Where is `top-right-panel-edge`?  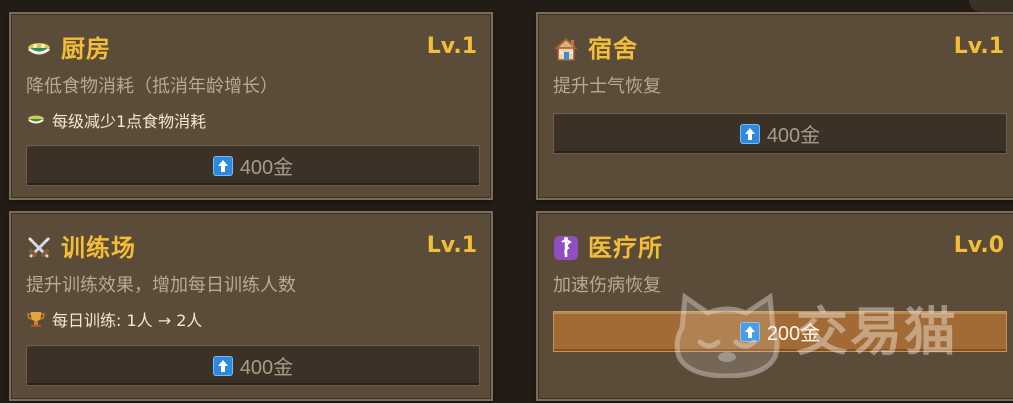 top-right-panel-edge is located at coordinates (991, 6).